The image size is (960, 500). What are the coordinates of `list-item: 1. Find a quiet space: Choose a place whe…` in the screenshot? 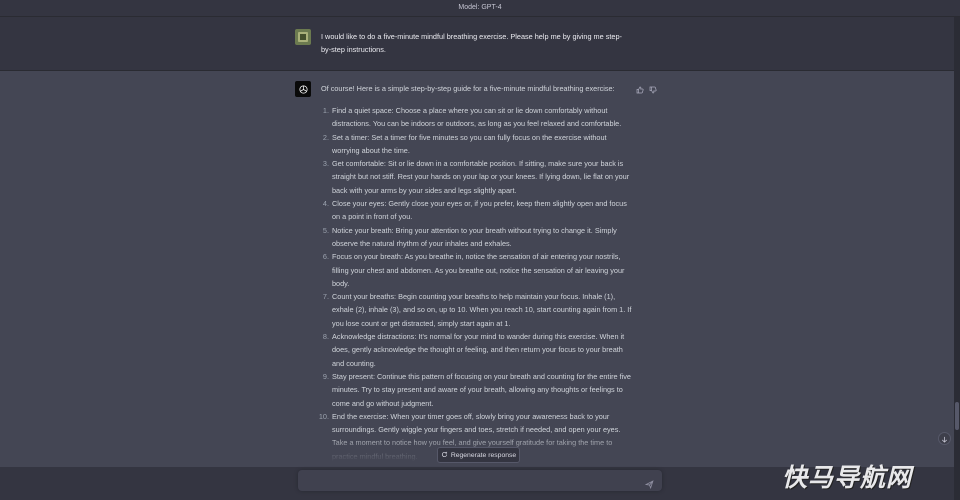 It's located at (472, 117).